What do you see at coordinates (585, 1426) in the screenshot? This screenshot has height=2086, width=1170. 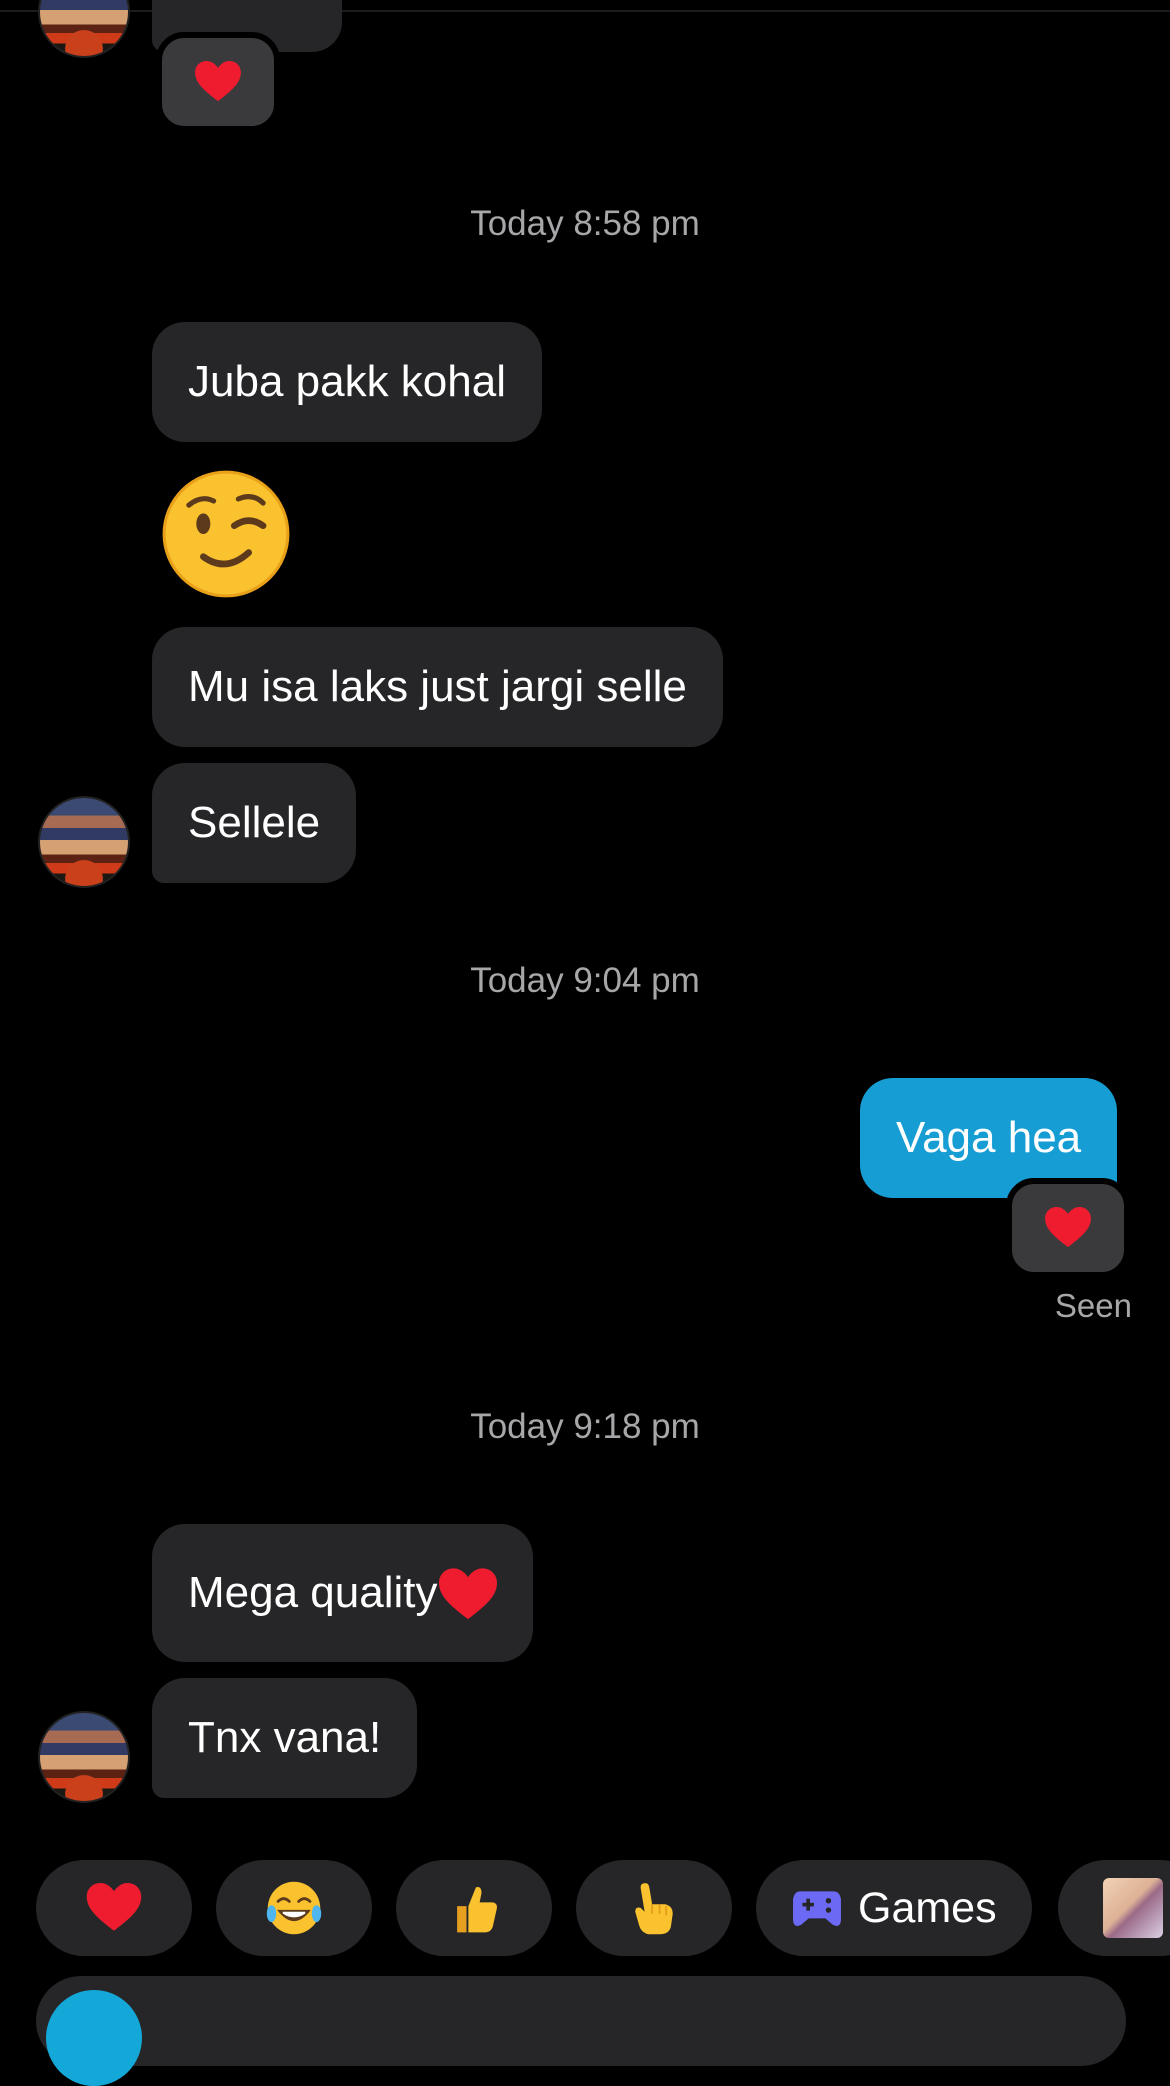 I see `timestamp: Today 9:18 pm` at bounding box center [585, 1426].